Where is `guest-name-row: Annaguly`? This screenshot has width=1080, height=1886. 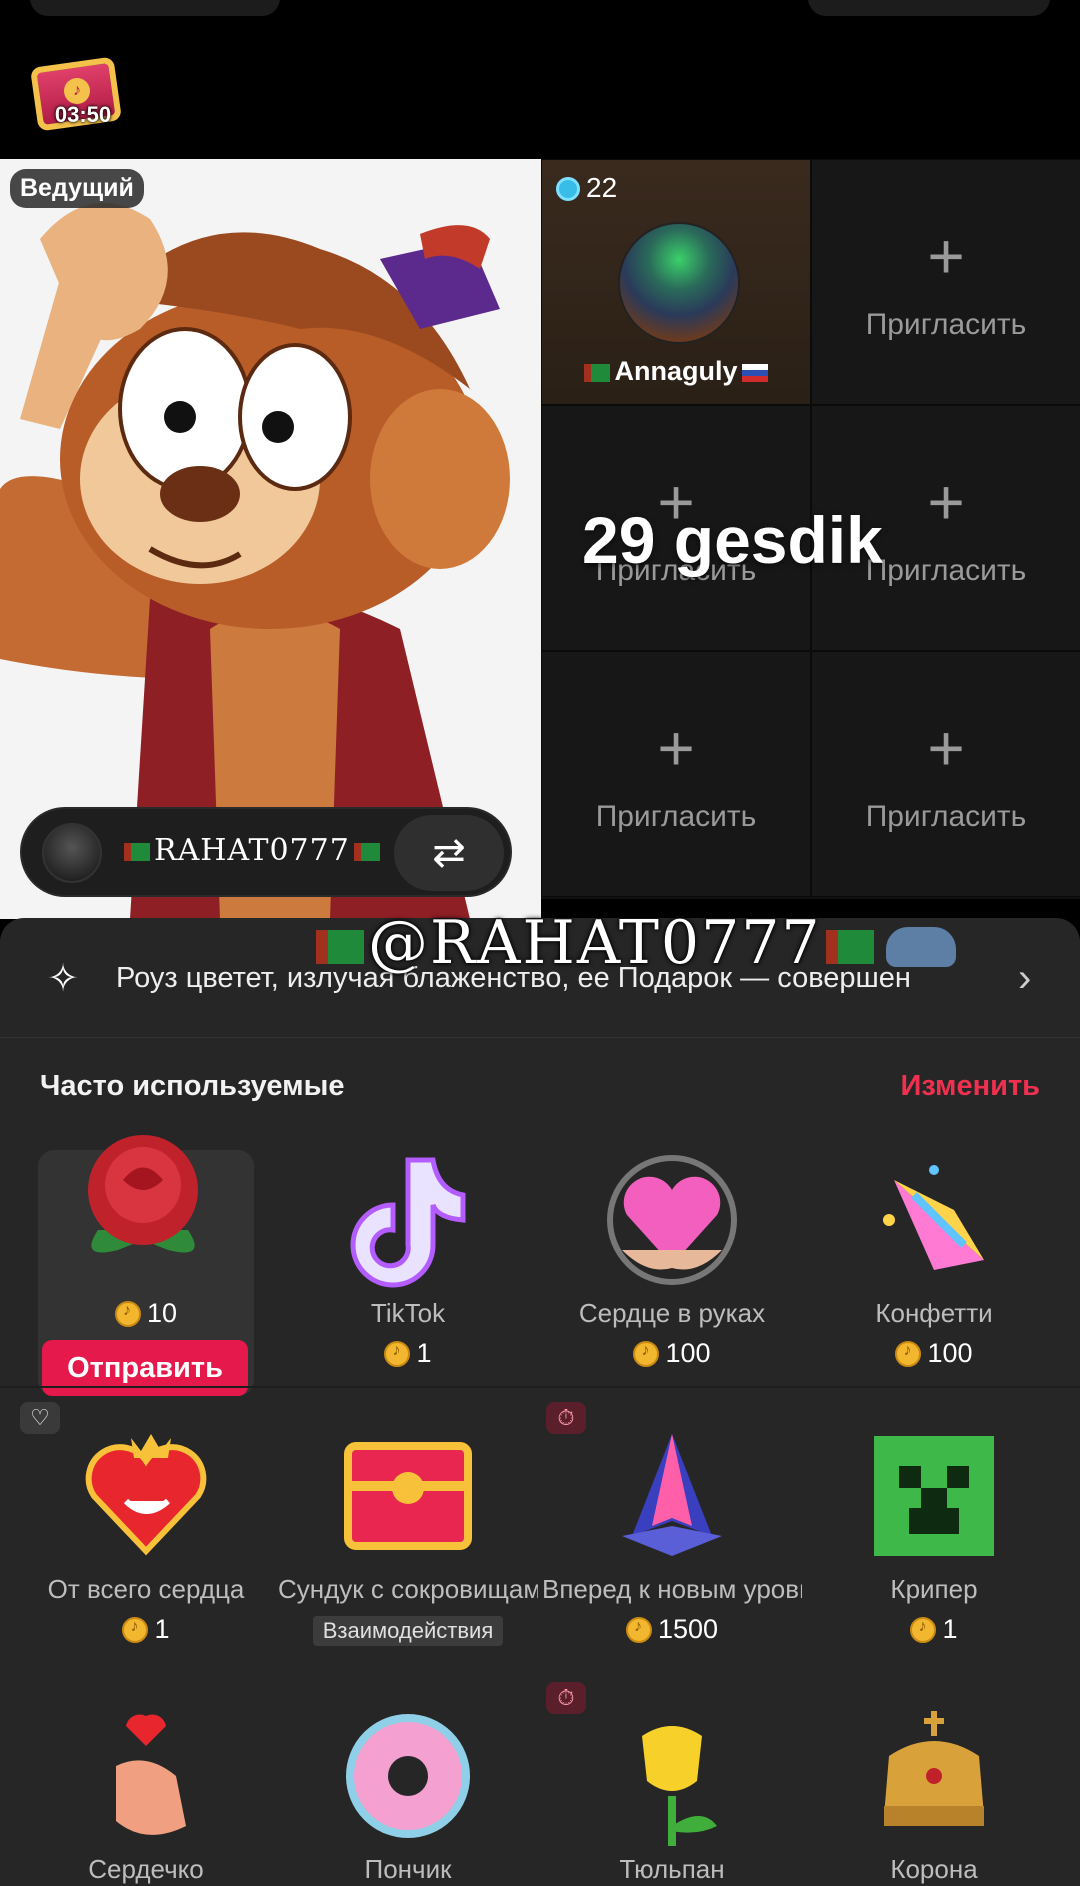 guest-name-row: Annaguly is located at coordinates (676, 371).